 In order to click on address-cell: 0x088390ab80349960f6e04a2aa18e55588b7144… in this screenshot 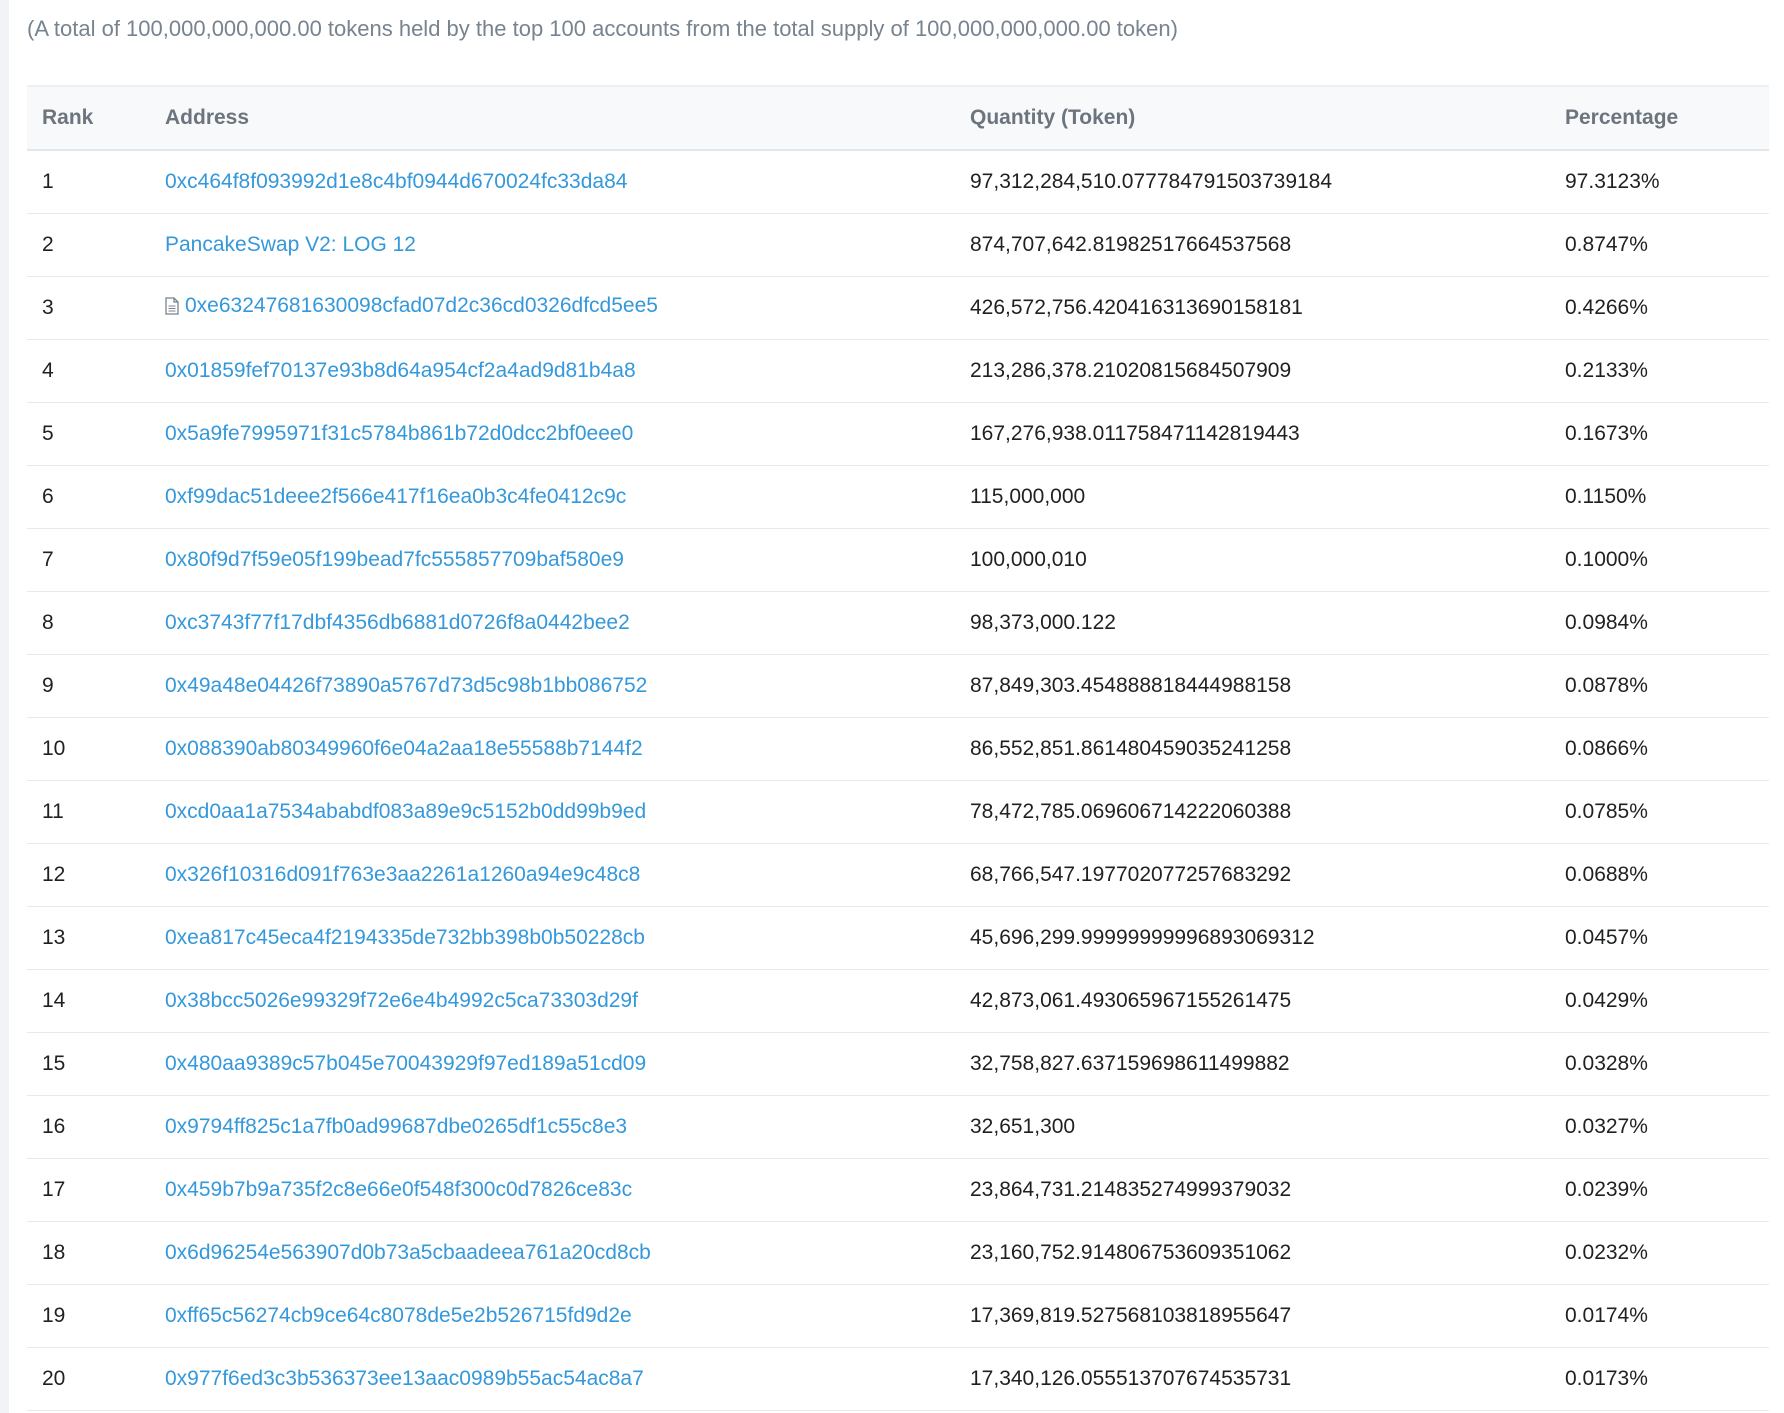, I will do `click(552, 748)`.